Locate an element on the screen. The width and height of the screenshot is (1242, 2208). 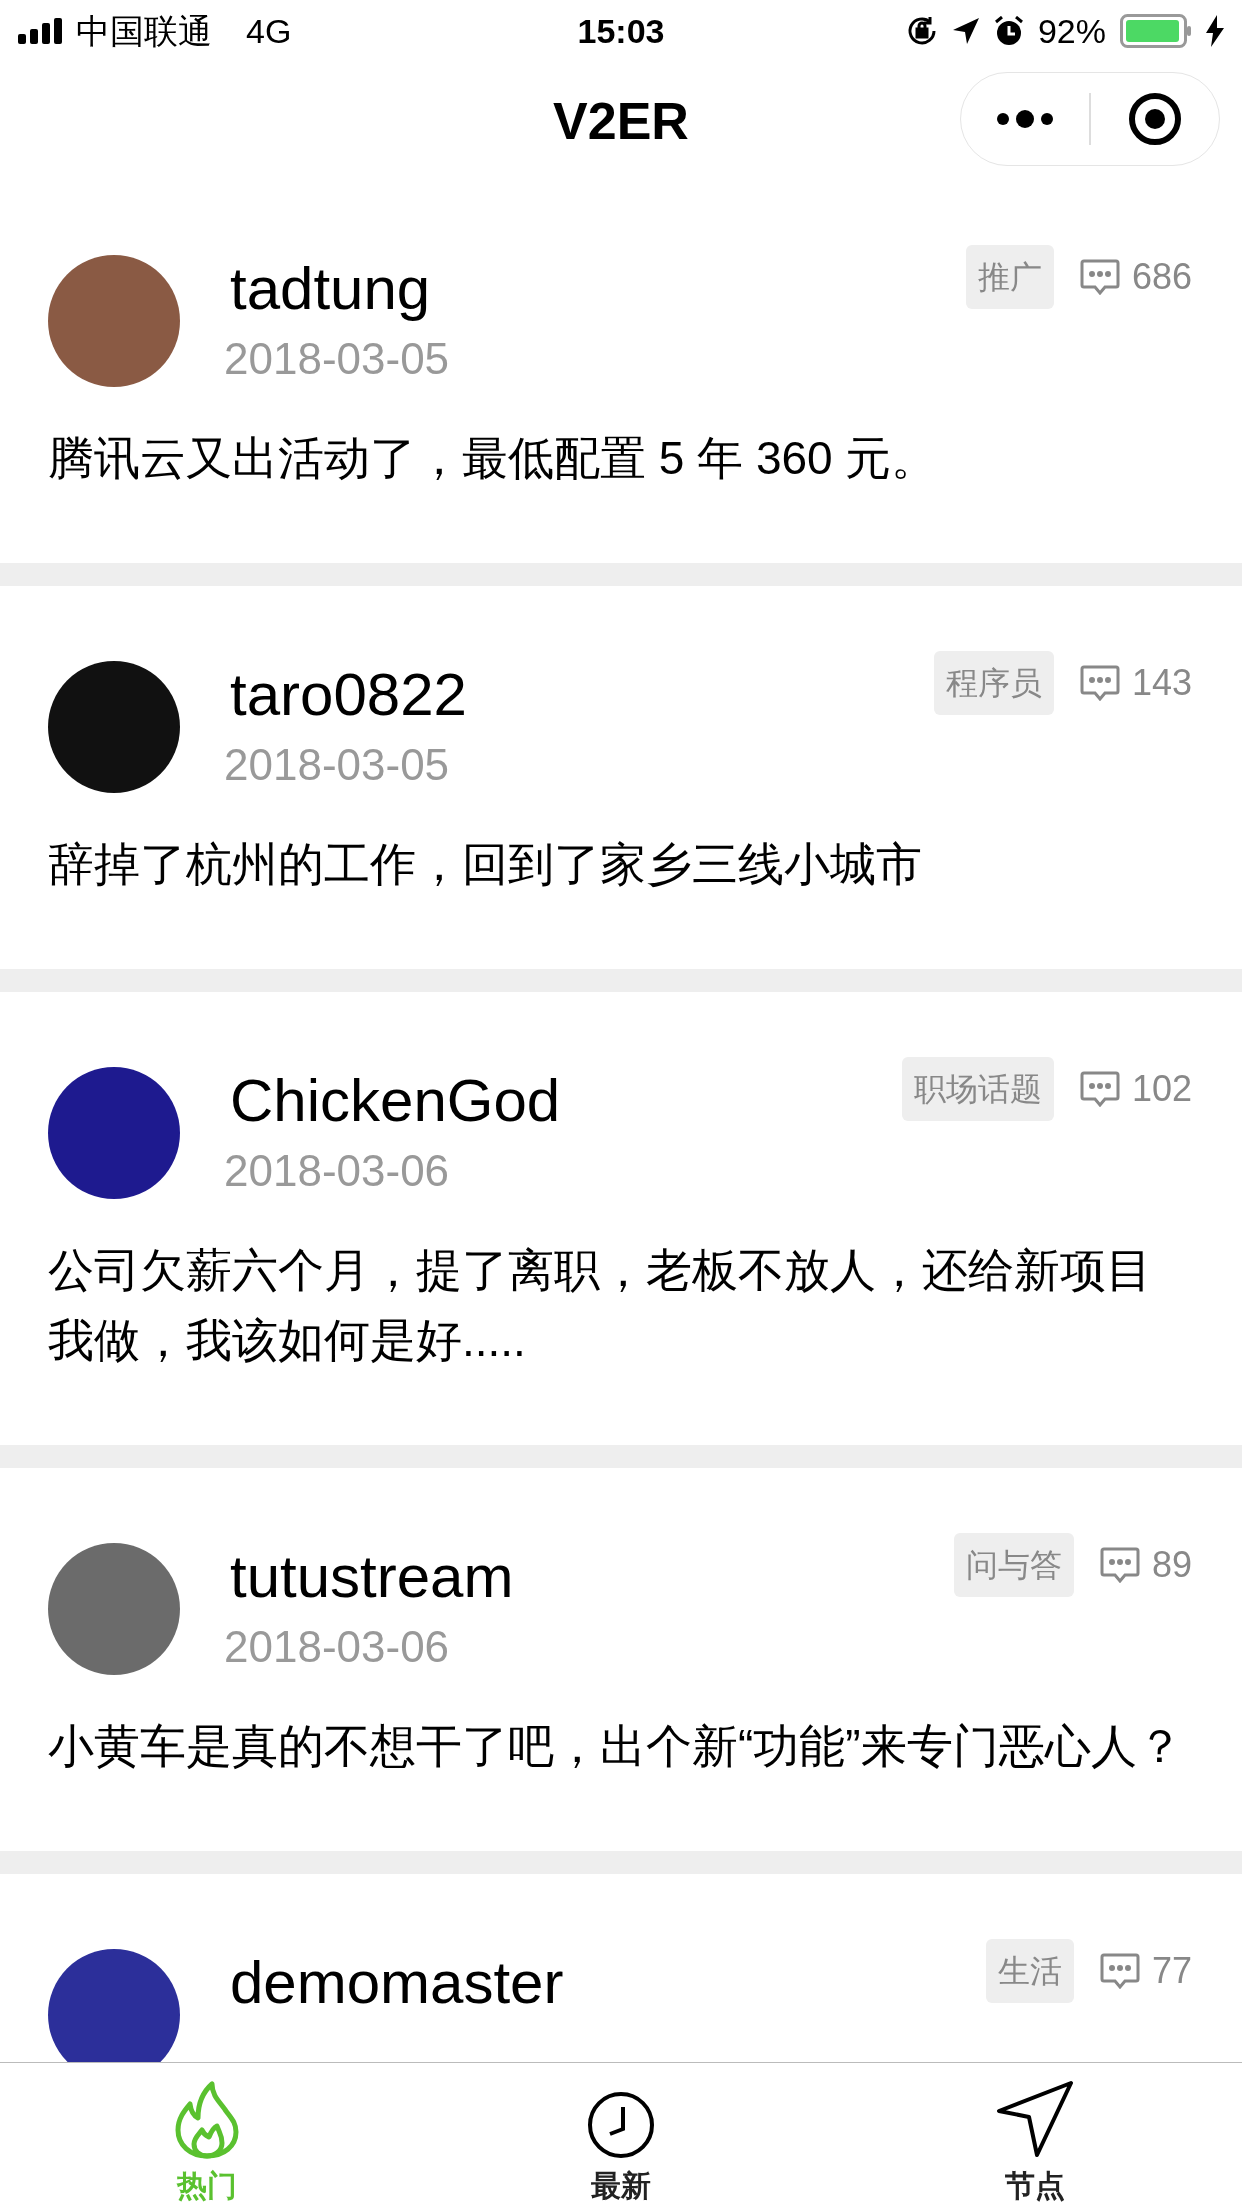
battery-icon is located at coordinates (1156, 31).